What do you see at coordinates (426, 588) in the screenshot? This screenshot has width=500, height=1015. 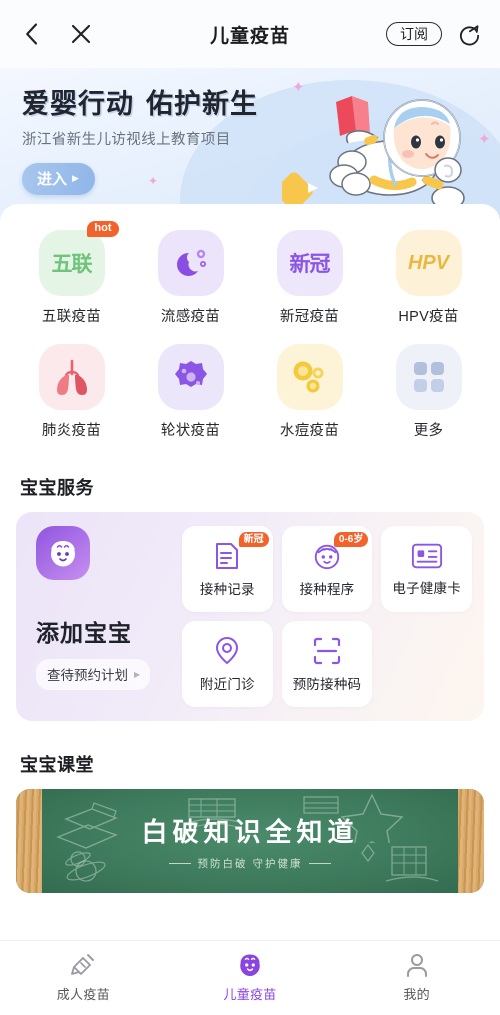 I see `service-tile-label: 电子健康卡` at bounding box center [426, 588].